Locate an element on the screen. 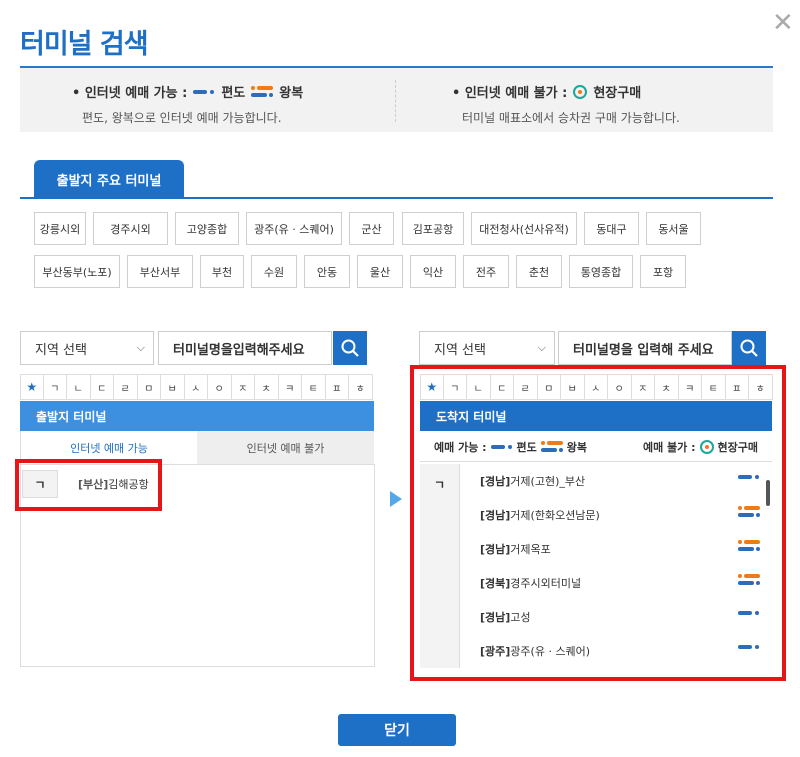  major-terminal-button: 광주(유 · 스퀘어) is located at coordinates (294, 228).